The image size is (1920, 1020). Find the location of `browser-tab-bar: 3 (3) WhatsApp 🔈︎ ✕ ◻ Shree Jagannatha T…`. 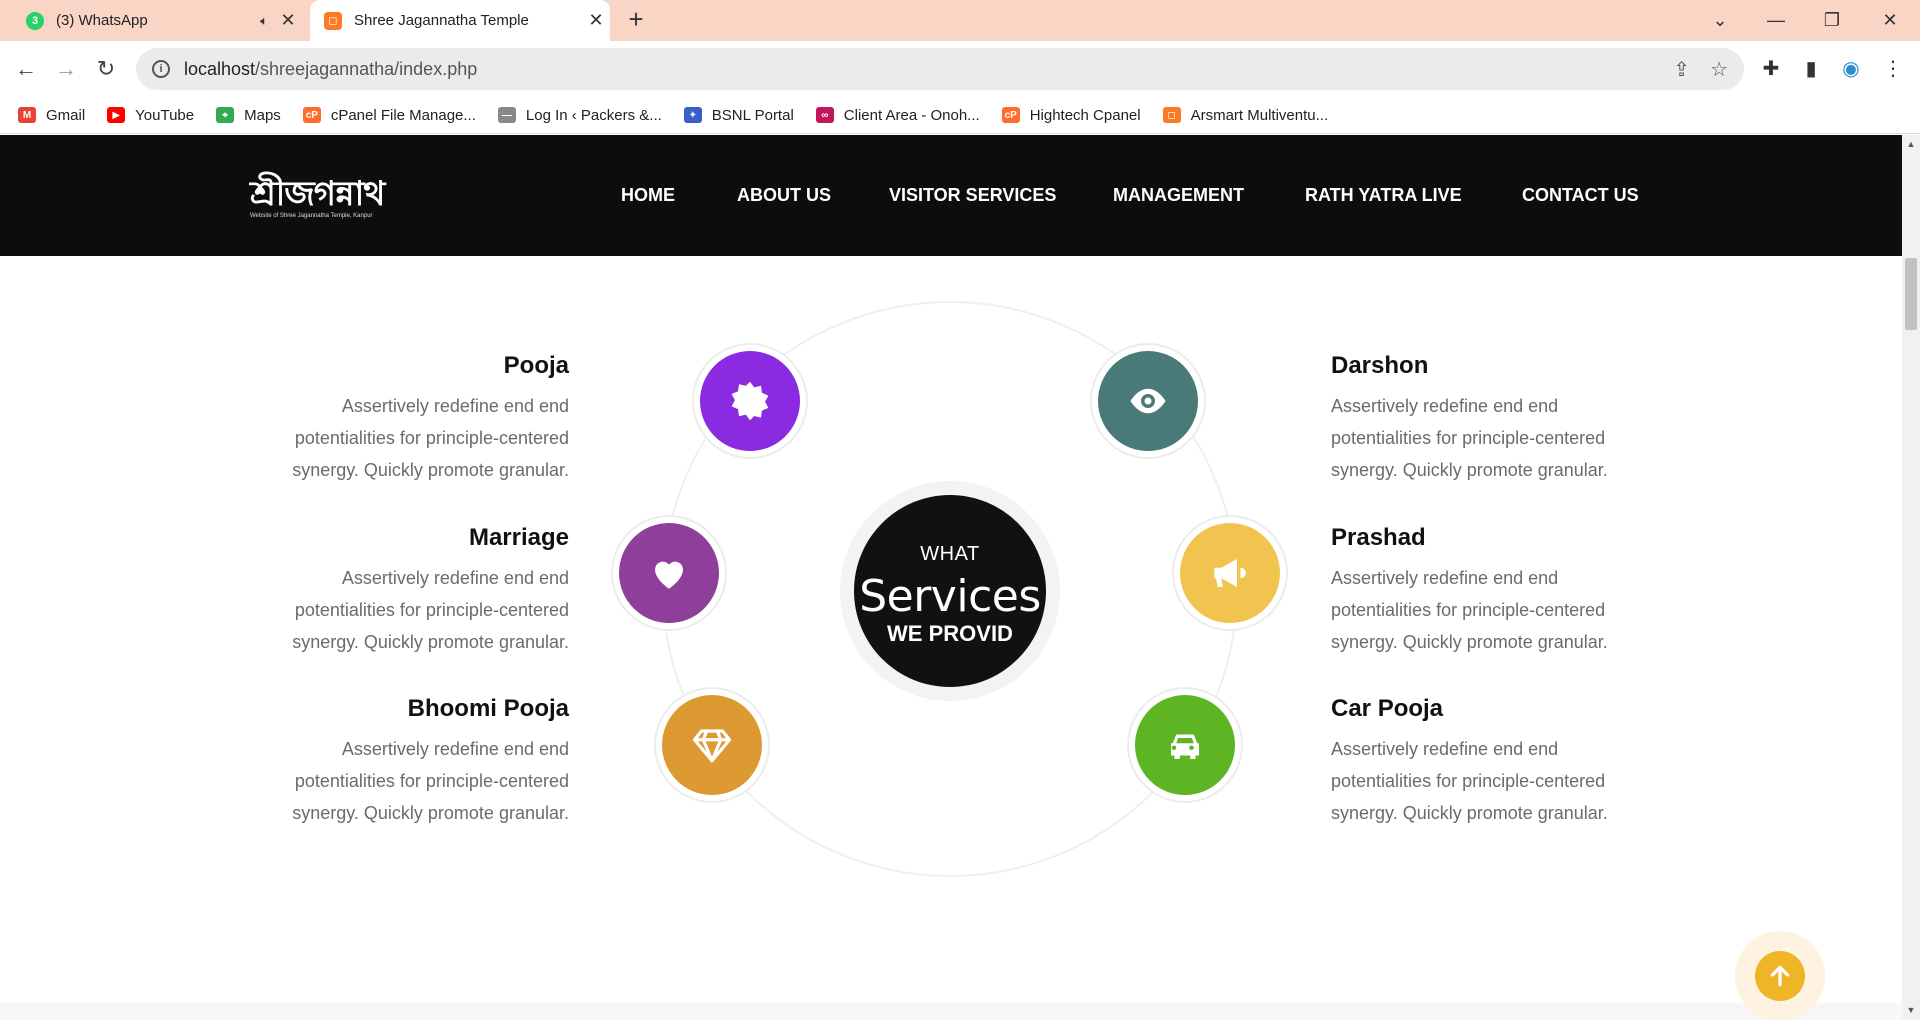

browser-tab-bar: 3 (3) WhatsApp 🔈︎ ✕ ◻ Shree Jagannatha T… is located at coordinates (960, 20).